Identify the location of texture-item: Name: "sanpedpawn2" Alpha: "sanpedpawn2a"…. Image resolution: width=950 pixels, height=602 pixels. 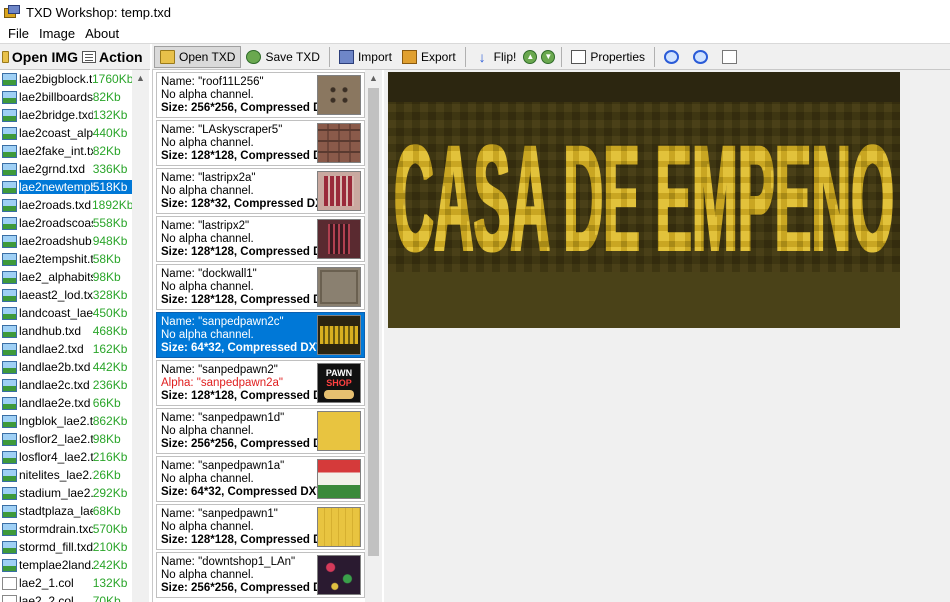
(260, 383).